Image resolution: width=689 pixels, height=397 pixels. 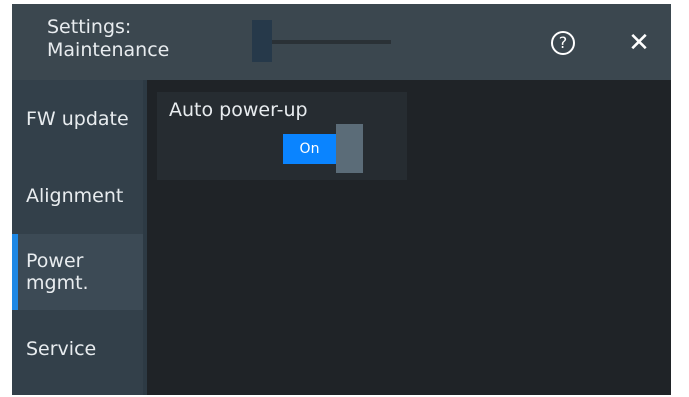 I want to click on auto-power-up-setting: Auto power-up On, so click(x=282, y=136).